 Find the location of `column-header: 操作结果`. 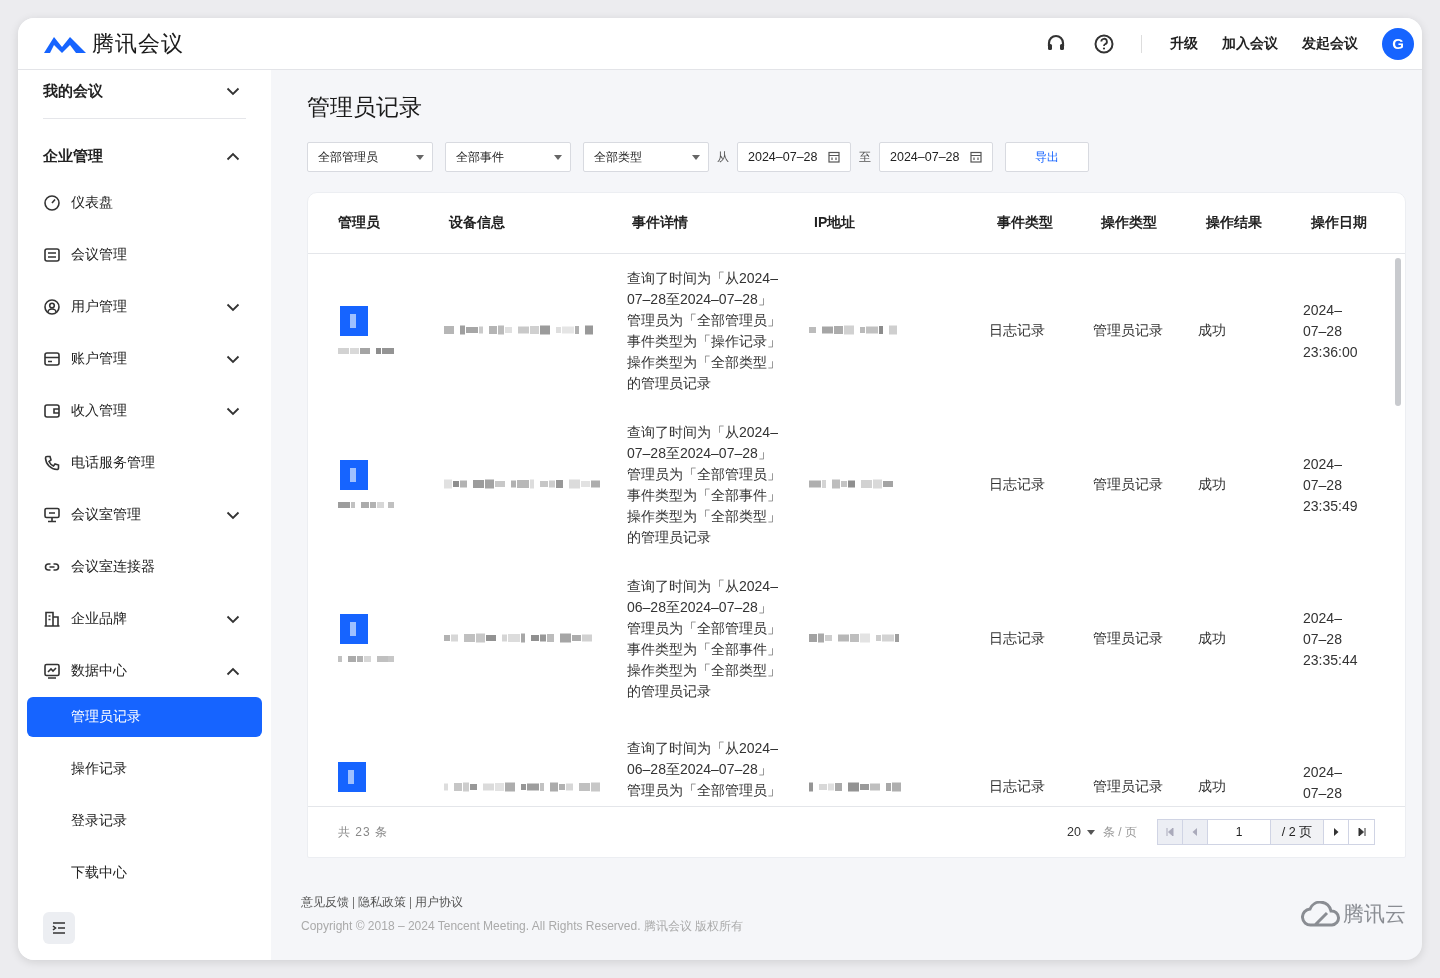

column-header: 操作结果 is located at coordinates (1234, 223).